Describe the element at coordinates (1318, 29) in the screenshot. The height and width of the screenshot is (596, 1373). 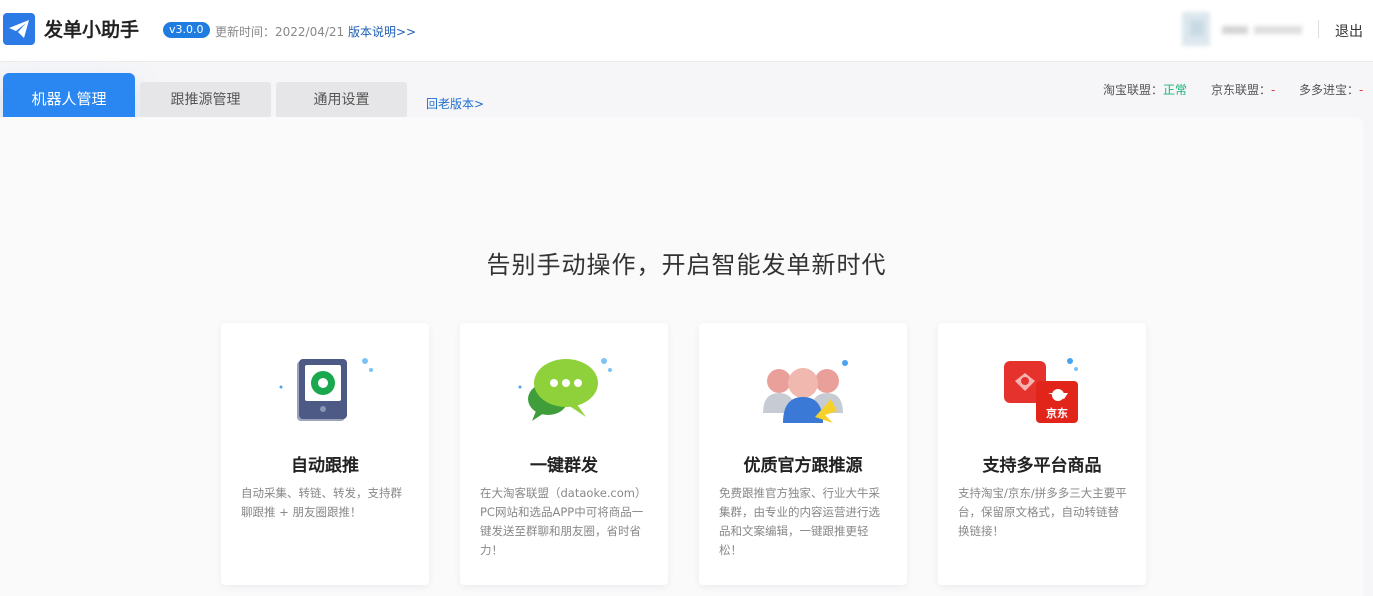
I see `header-divider` at that location.